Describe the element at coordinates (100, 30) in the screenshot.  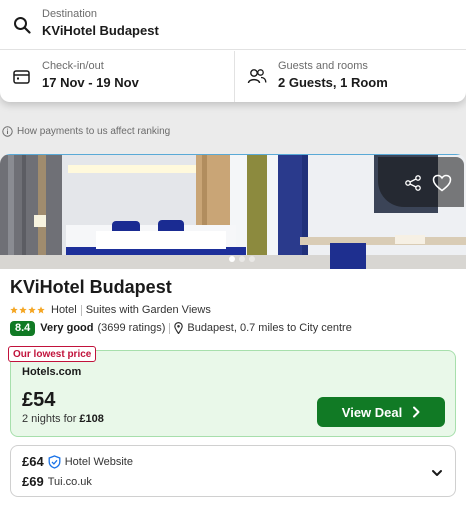
I see `destination-value: KViHotel Budapest` at that location.